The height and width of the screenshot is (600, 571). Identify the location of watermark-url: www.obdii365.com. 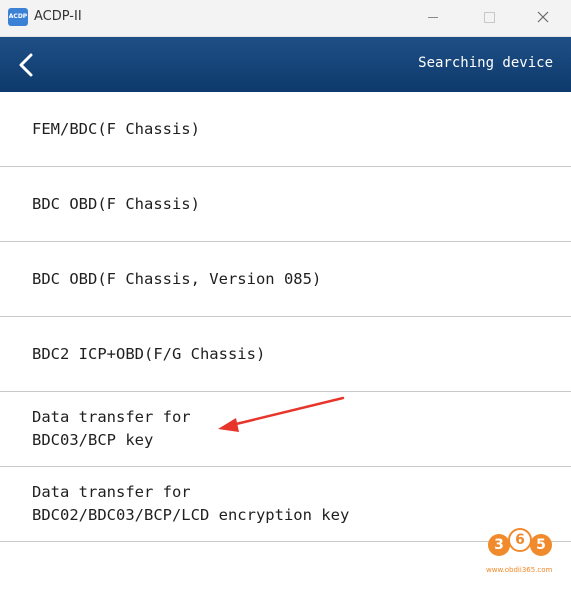
(519, 570).